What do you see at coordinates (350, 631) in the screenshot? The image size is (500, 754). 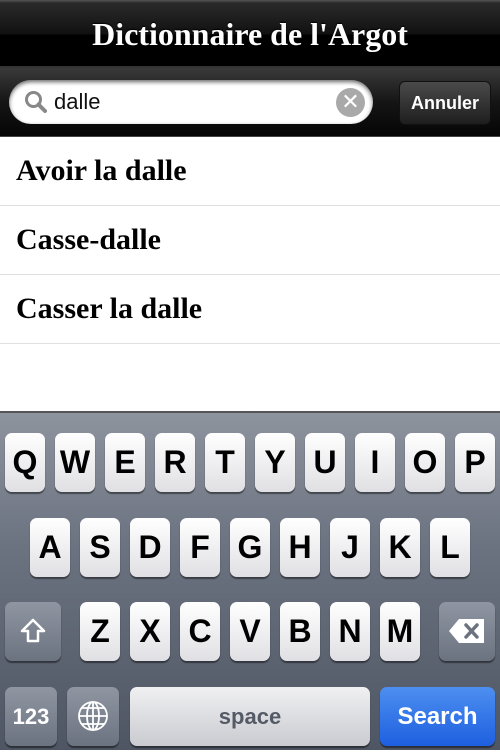 I see `key-n: N` at bounding box center [350, 631].